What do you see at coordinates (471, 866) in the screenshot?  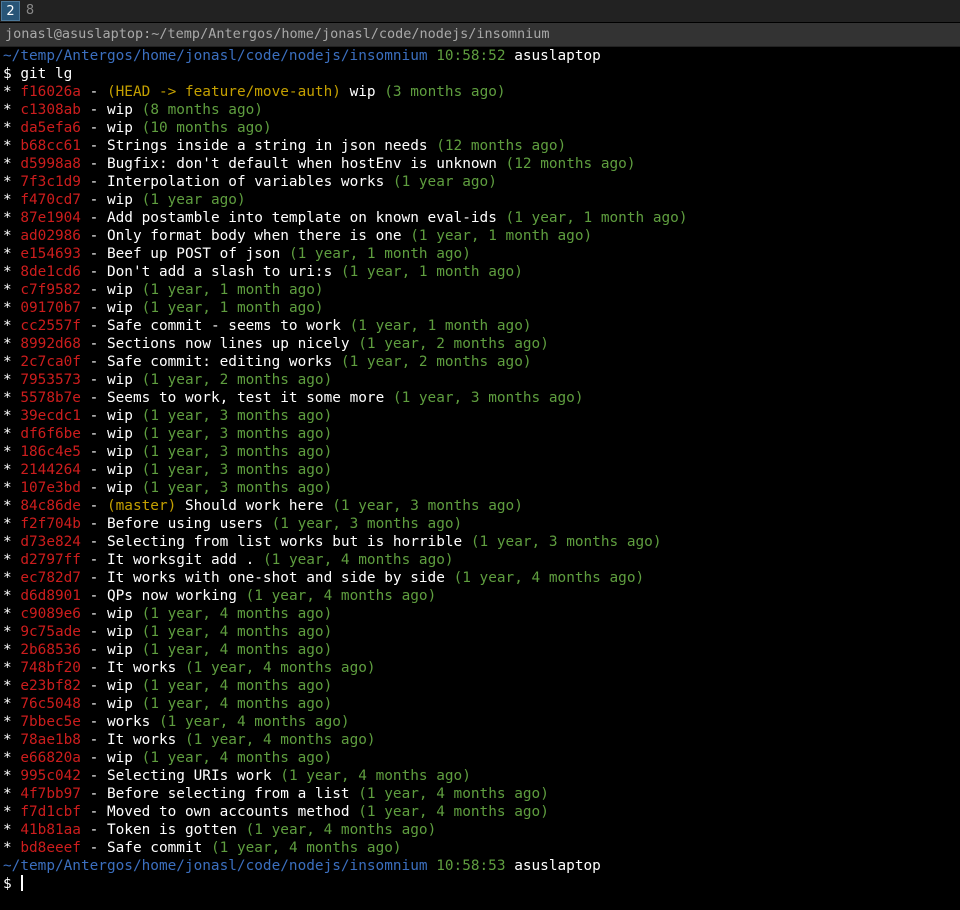 I see `prompt-time: 10:58:53` at bounding box center [471, 866].